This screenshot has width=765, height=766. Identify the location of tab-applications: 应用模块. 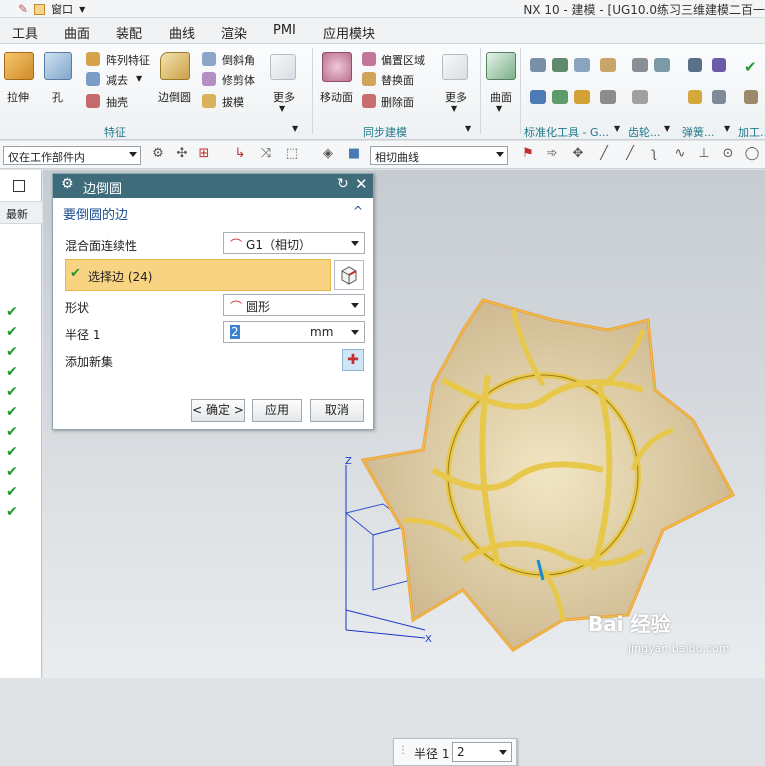
(349, 32).